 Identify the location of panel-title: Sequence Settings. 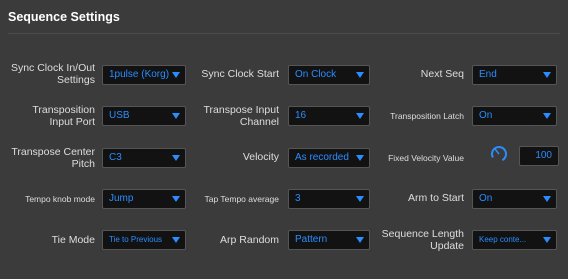
(64, 17).